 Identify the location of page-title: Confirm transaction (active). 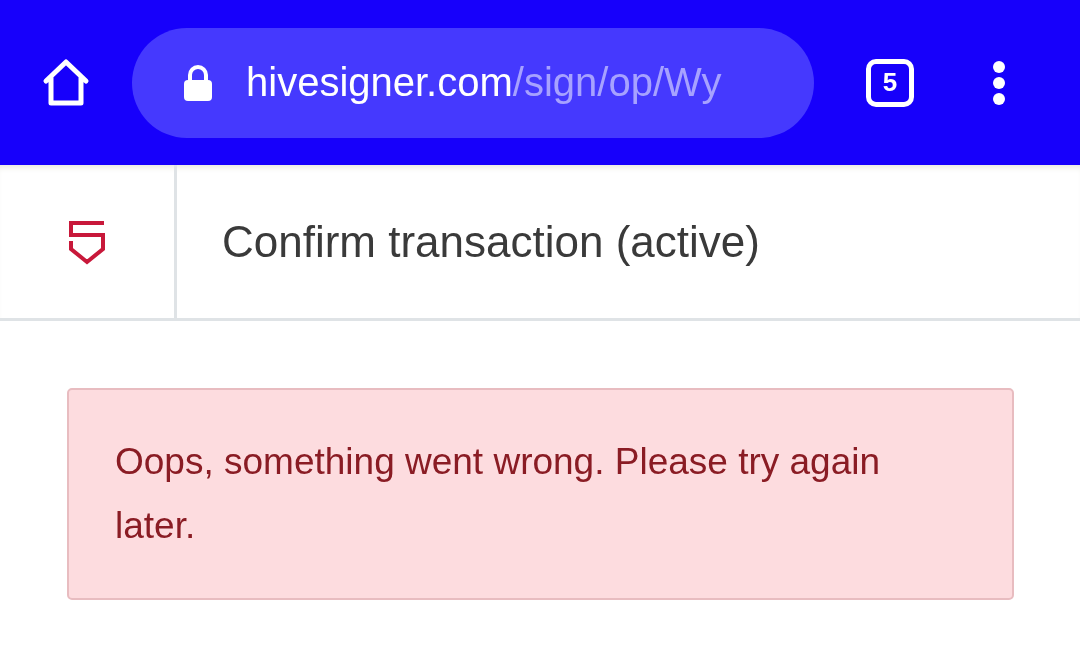
(491, 241).